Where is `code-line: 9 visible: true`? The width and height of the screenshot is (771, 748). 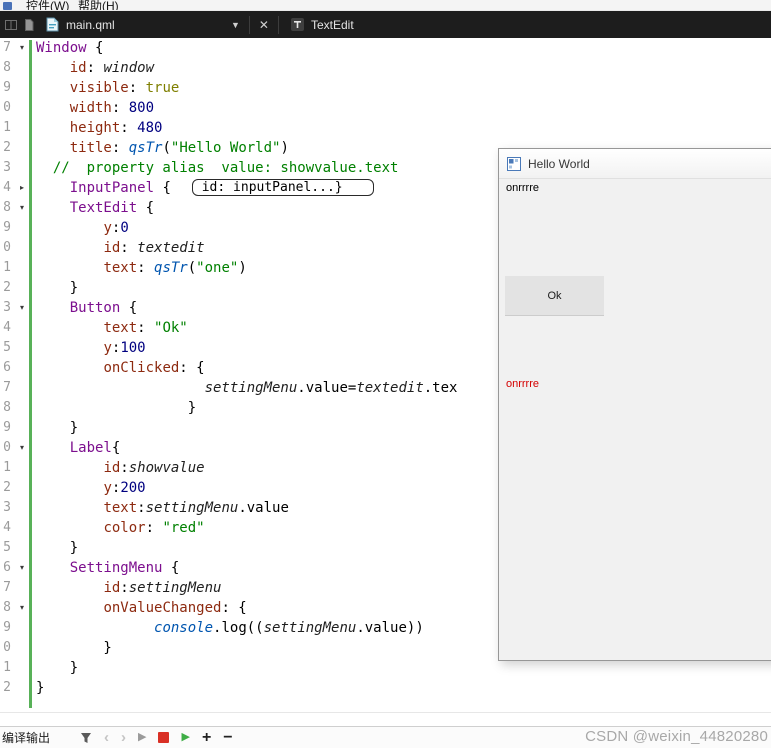 code-line: 9 visible: true is located at coordinates (385, 88).